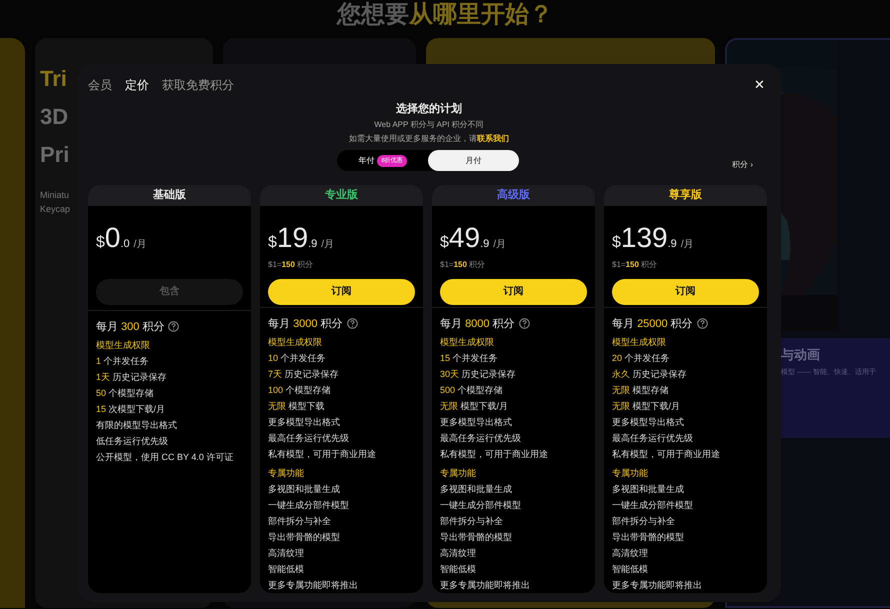 The image size is (890, 609). Describe the element at coordinates (55, 155) in the screenshot. I see `promo-title: Pri` at that location.